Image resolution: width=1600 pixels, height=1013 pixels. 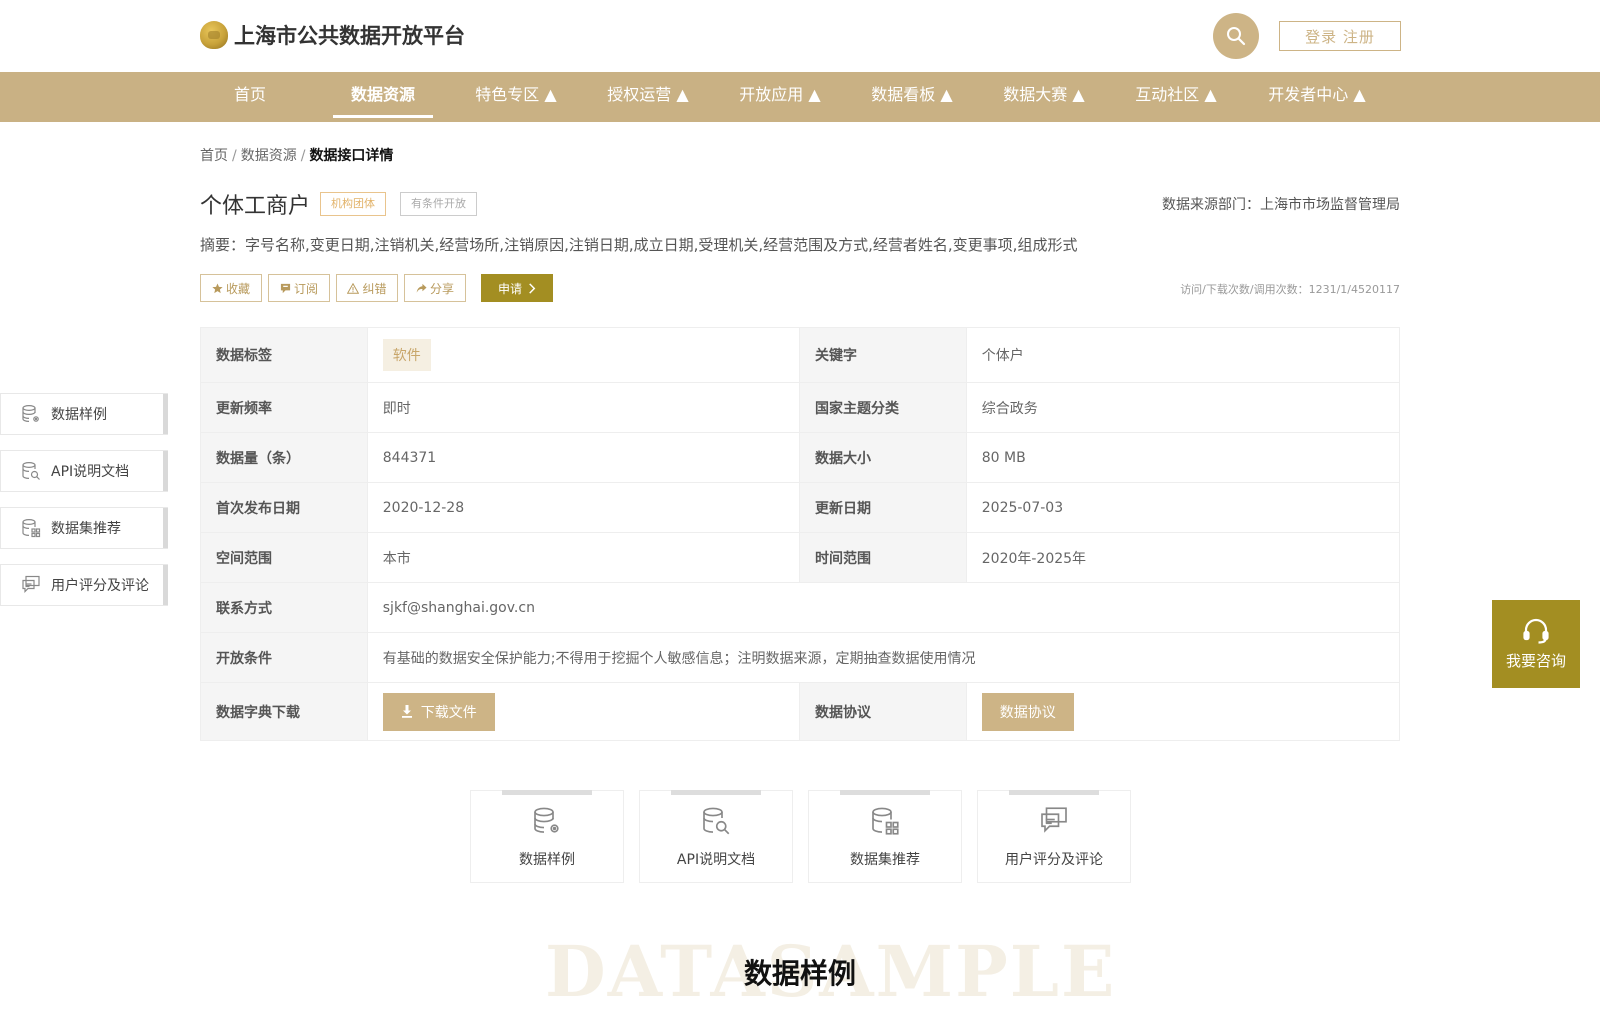 I want to click on breadcrumb-data-resources: 数据资源, so click(x=269, y=156).